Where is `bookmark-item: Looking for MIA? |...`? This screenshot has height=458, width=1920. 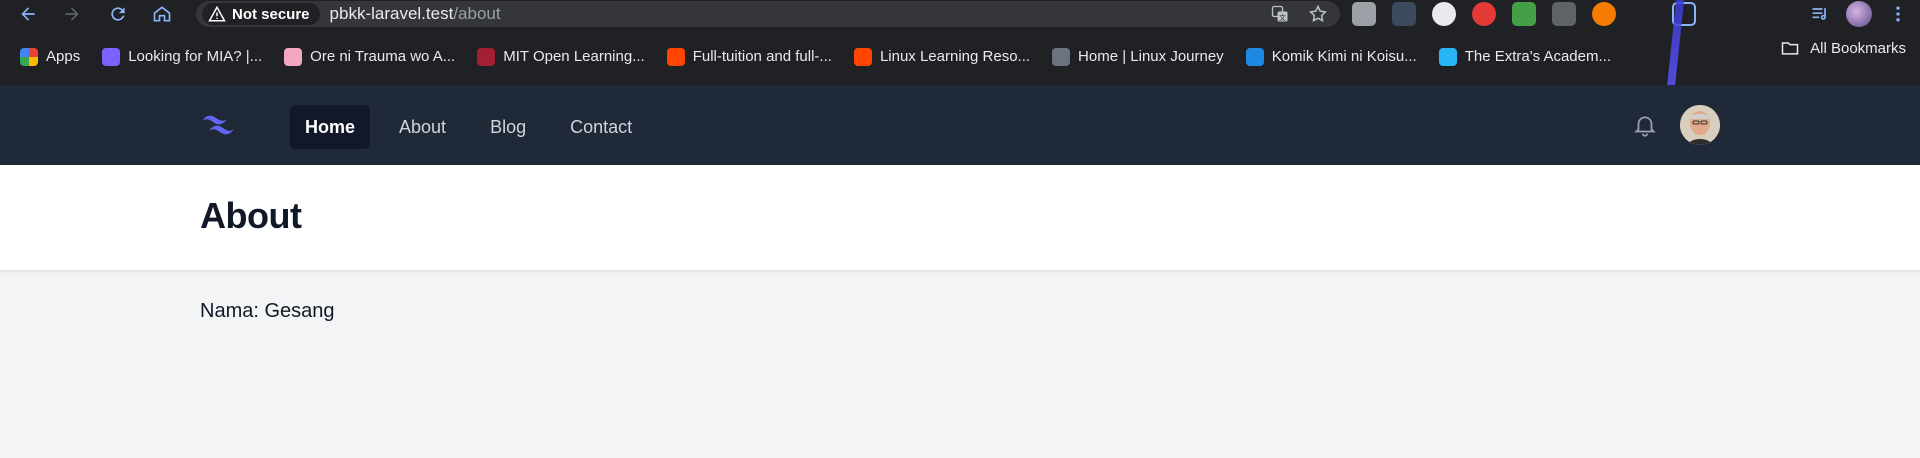
bookmark-item: Looking for MIA? |... is located at coordinates (182, 57).